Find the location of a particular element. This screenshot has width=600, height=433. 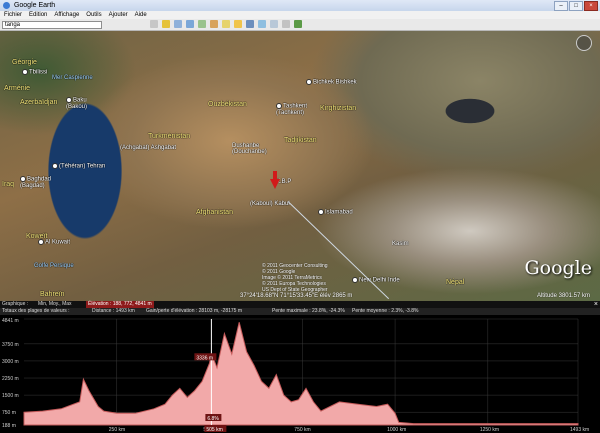

y-tick-label: 2250 m is located at coordinates (10, 379).